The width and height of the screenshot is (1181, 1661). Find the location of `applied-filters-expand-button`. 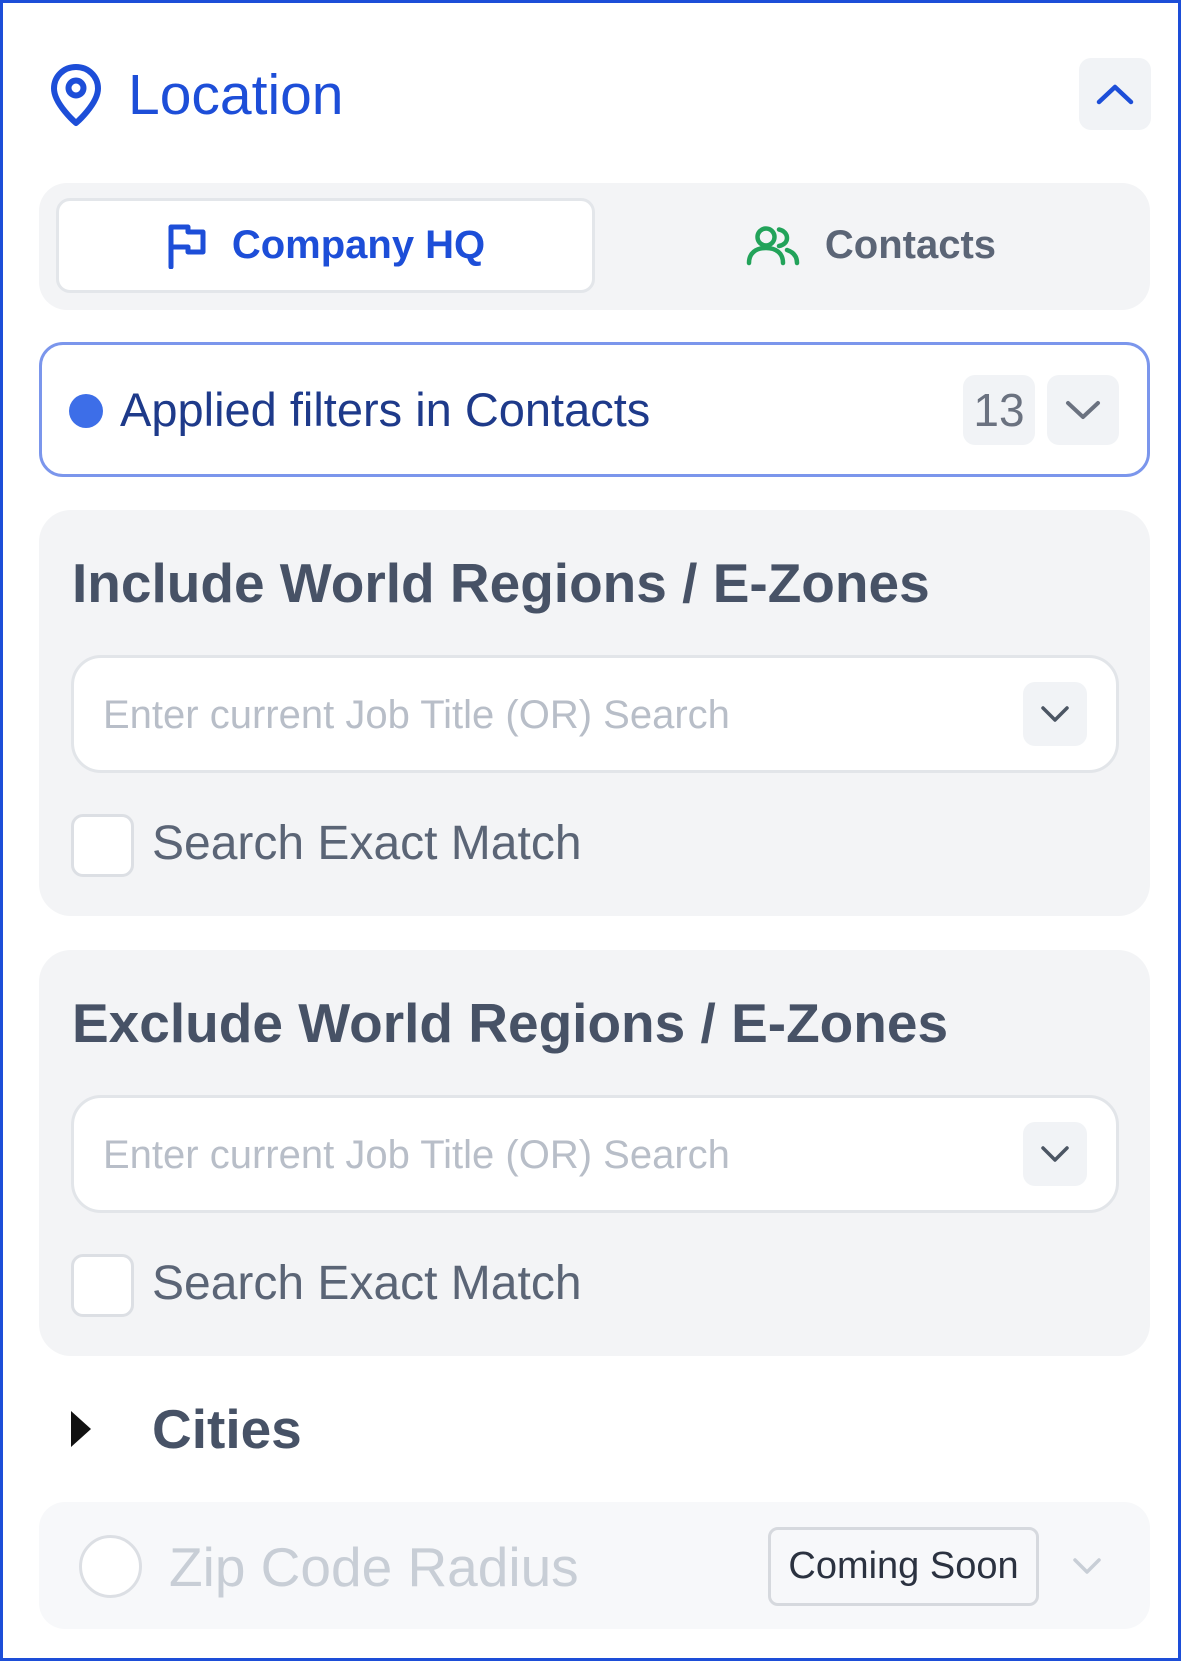

applied-filters-expand-button is located at coordinates (1083, 410).